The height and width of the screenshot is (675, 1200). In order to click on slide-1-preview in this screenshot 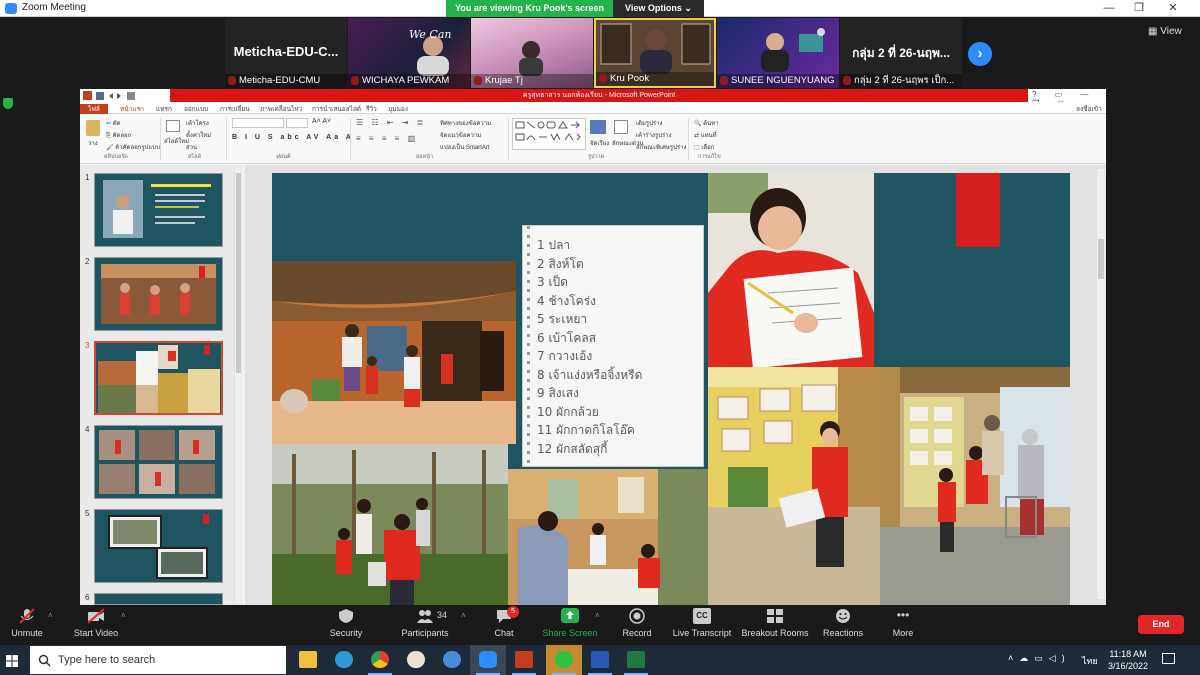, I will do `click(157, 209)`.